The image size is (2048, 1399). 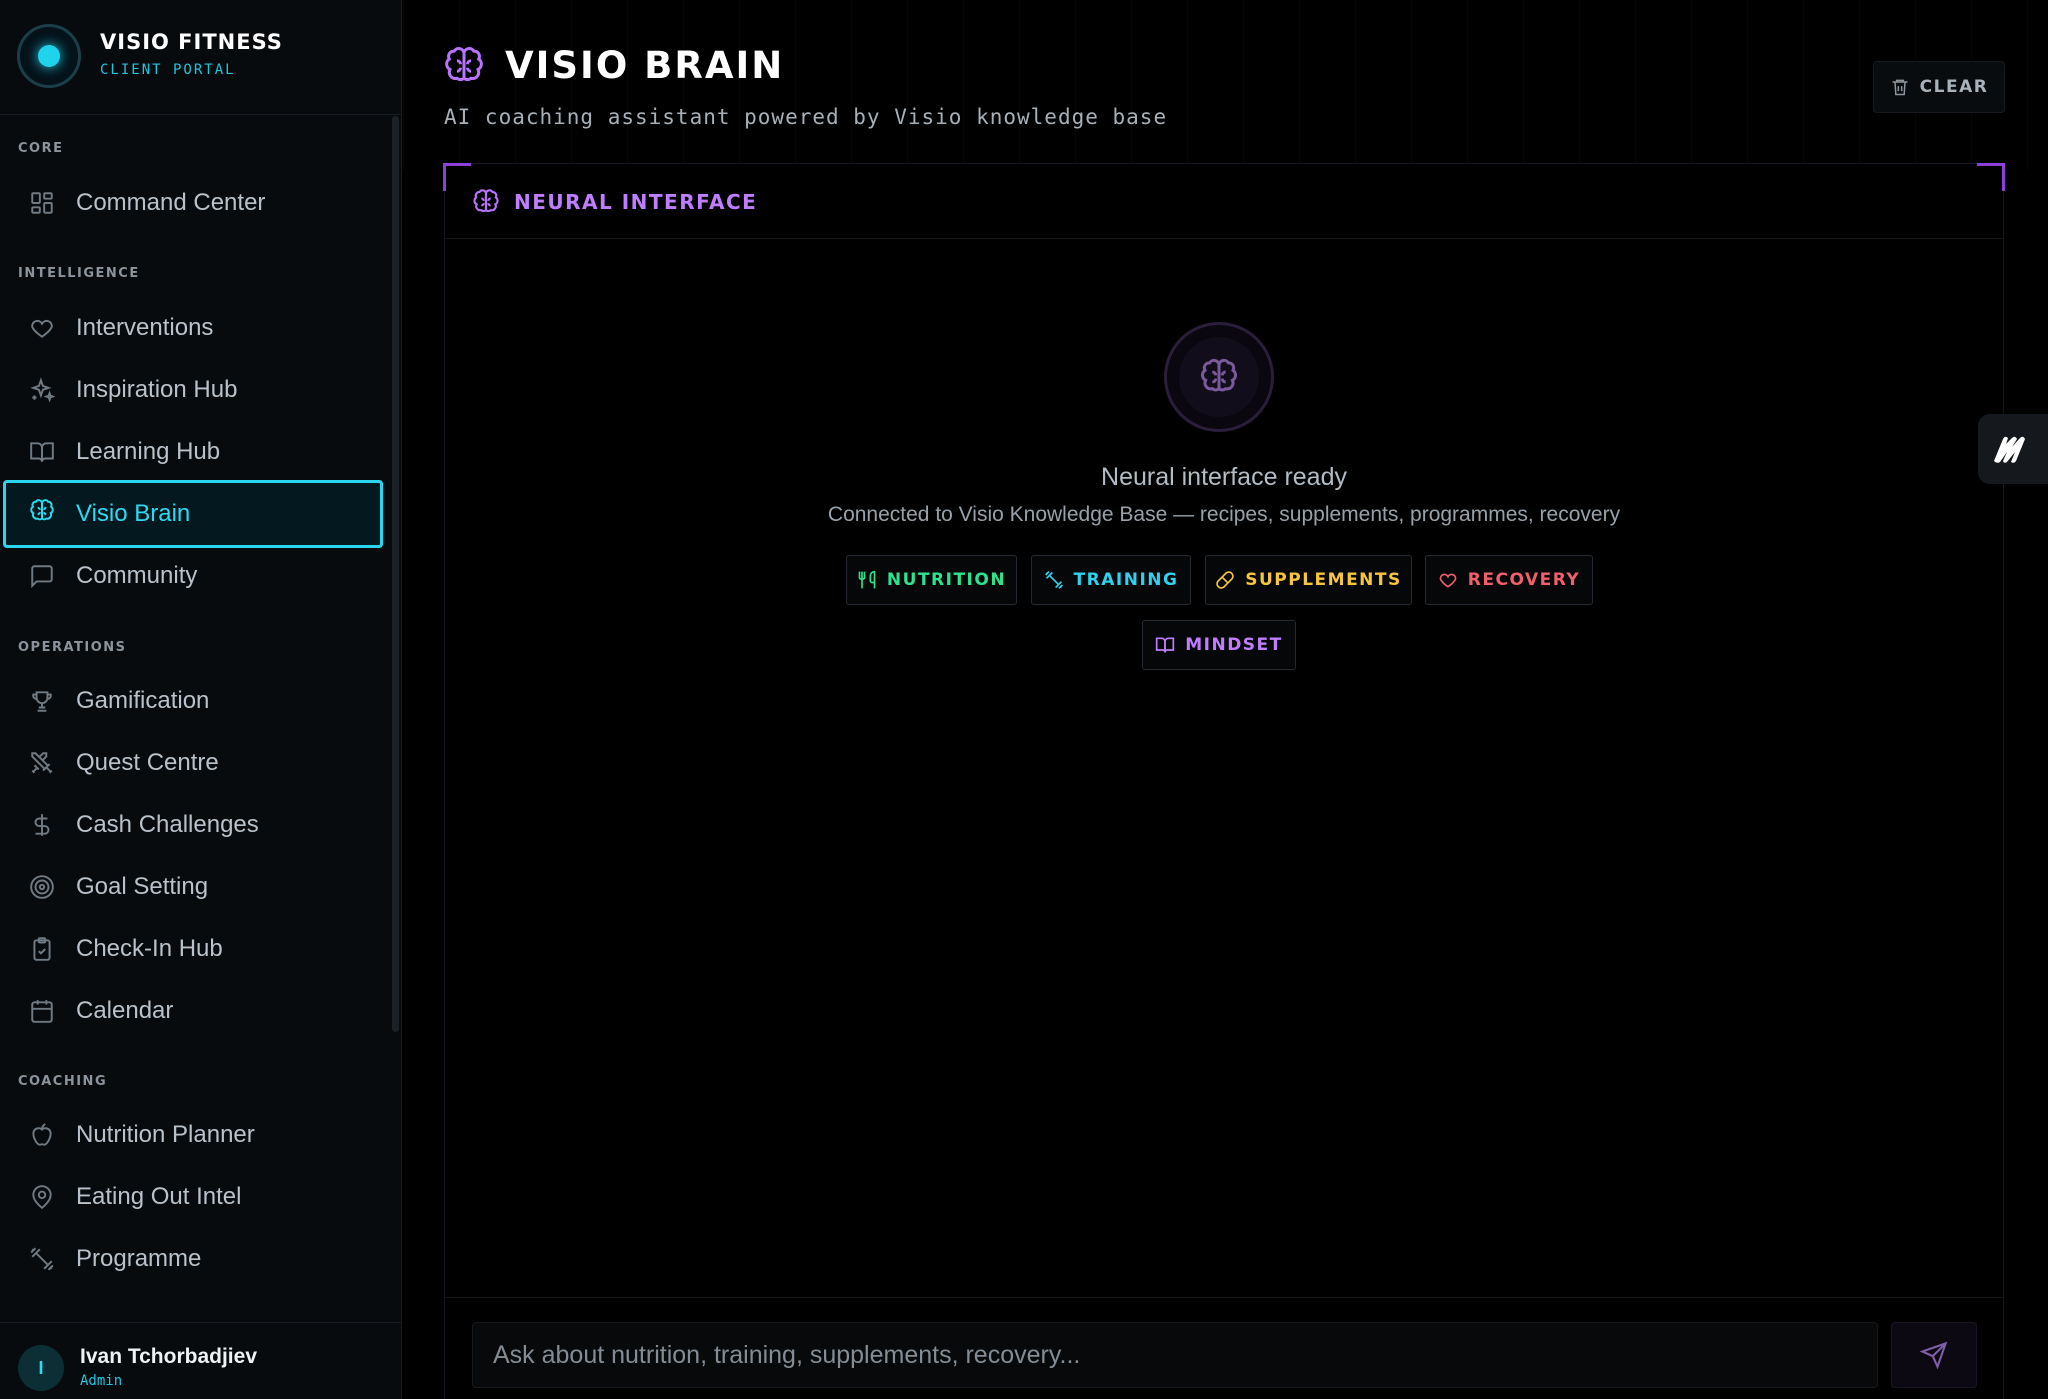 I want to click on pill-icon, so click(x=1225, y=580).